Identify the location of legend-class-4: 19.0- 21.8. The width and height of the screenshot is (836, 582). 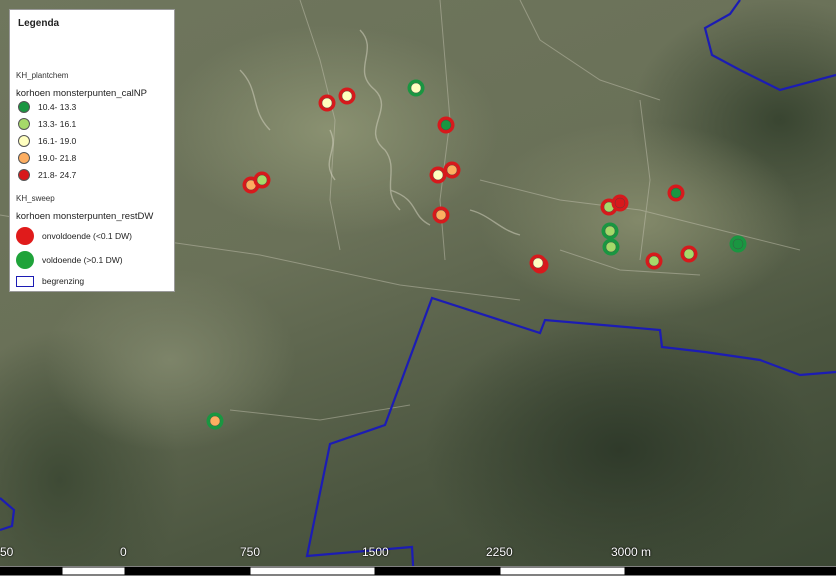
(46, 158).